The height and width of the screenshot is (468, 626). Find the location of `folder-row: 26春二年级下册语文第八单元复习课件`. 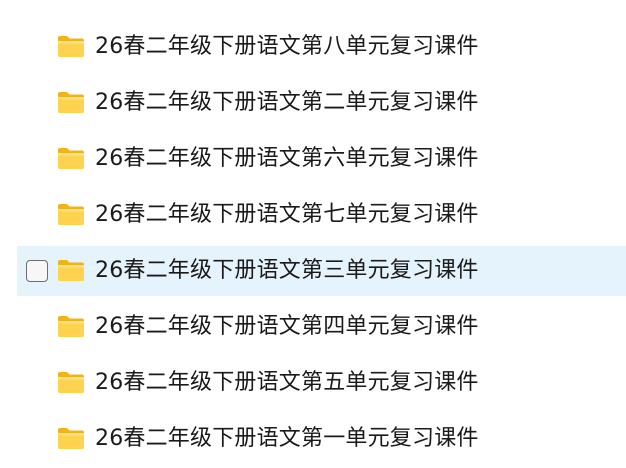

folder-row: 26春二年级下册语文第八单元复习课件 is located at coordinates (321, 47).